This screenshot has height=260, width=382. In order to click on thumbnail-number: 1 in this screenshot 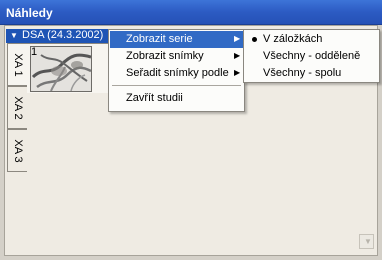, I will do `click(34, 52)`.